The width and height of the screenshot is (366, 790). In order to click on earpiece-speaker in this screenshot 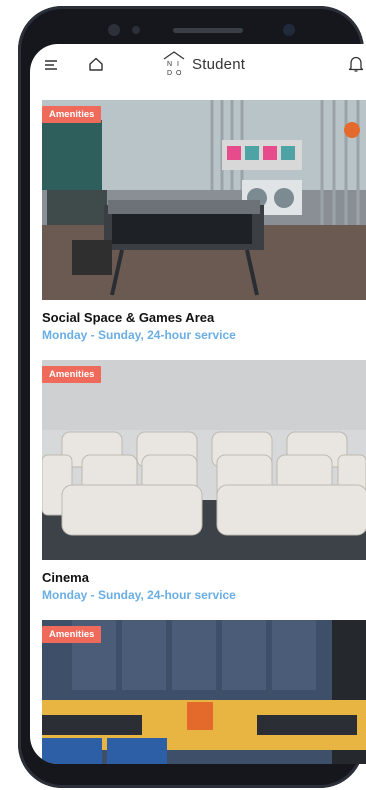, I will do `click(208, 30)`.